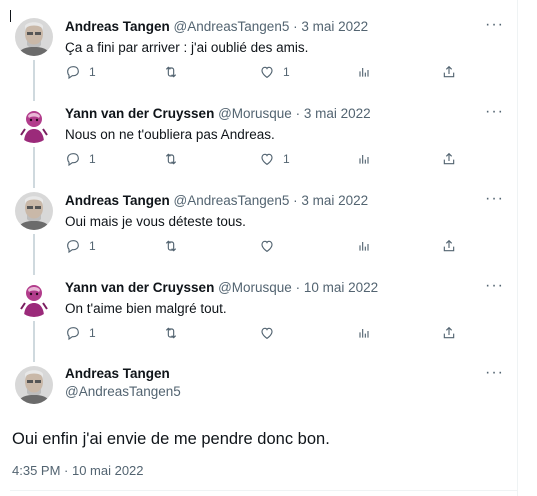 This screenshot has width=537, height=496. Describe the element at coordinates (10, 16) in the screenshot. I see `text-cursor` at that location.